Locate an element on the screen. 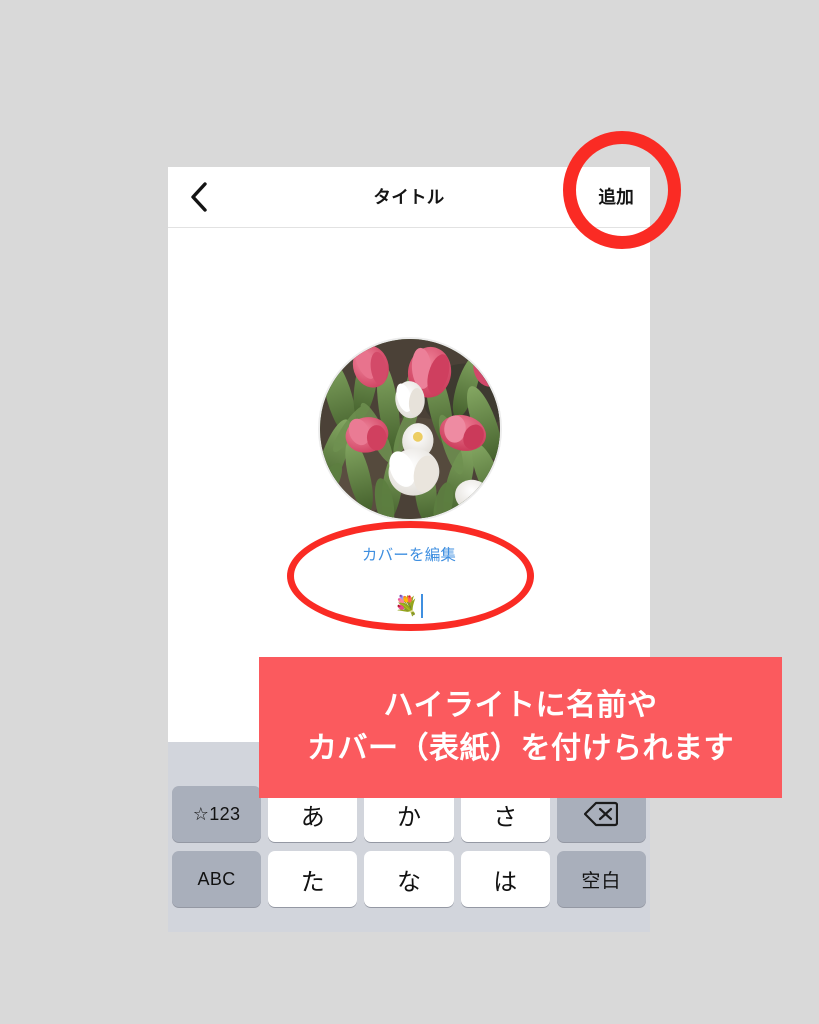 The height and width of the screenshot is (1024, 819). key-space: 空白 is located at coordinates (601, 879).